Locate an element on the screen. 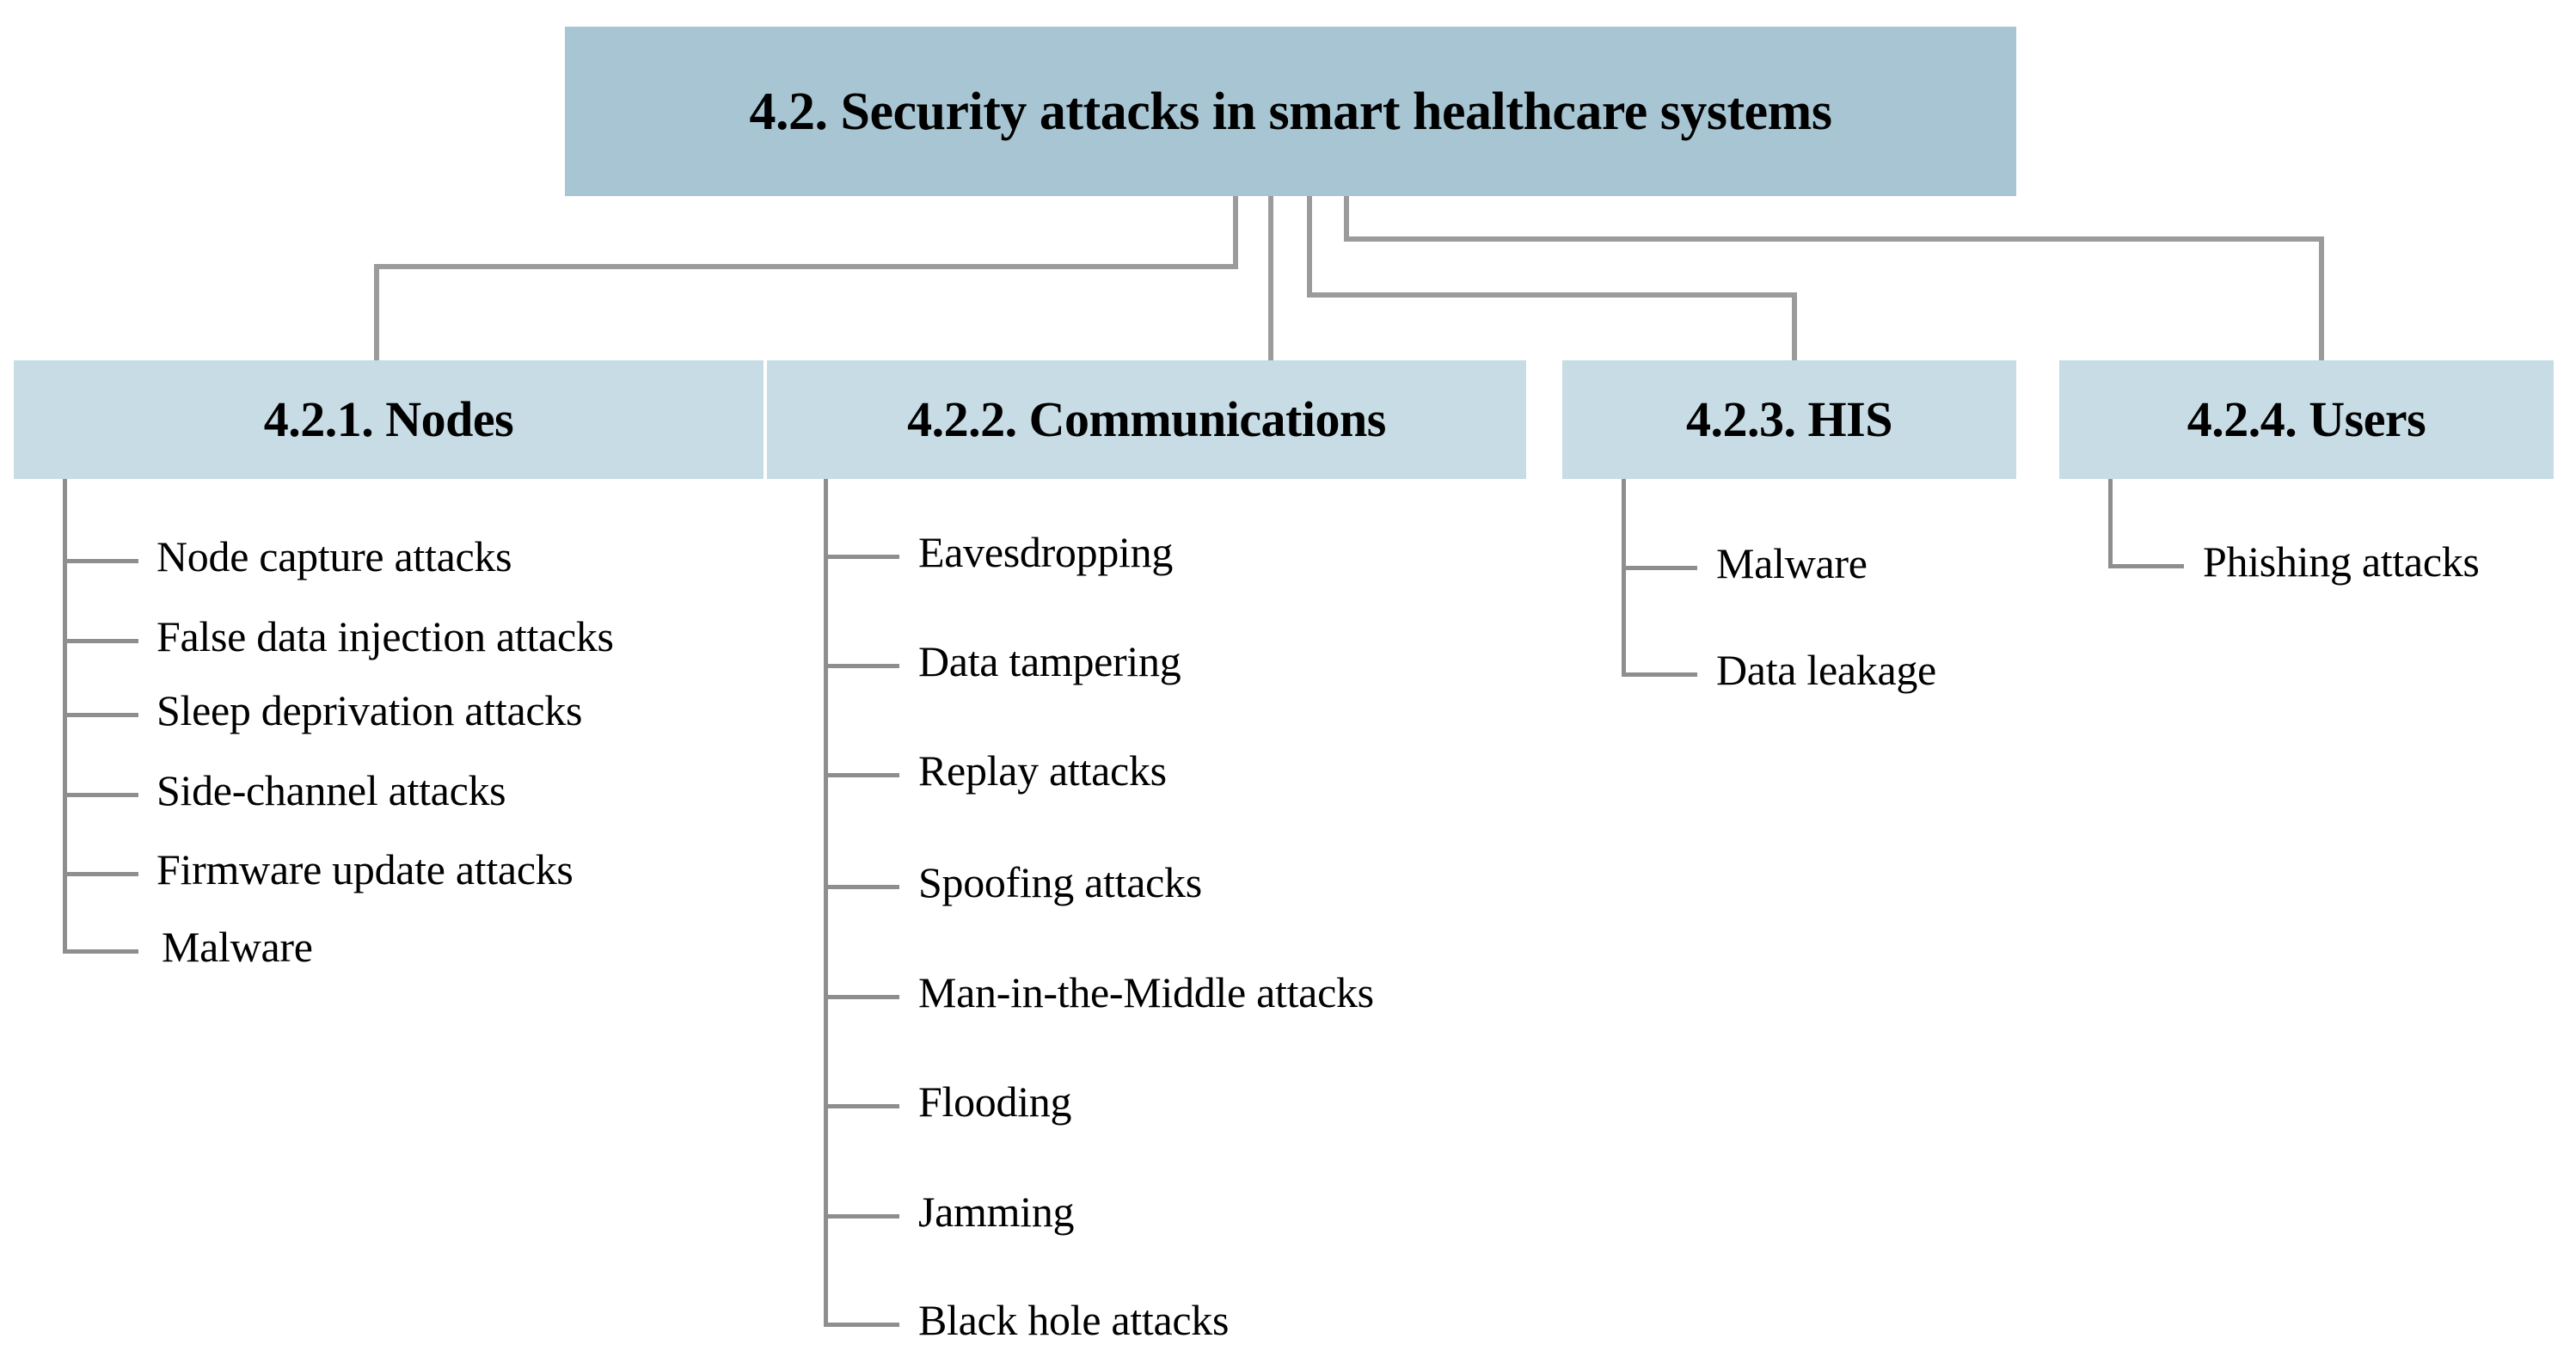 The width and height of the screenshot is (2576, 1369). connector-root-communications is located at coordinates (1270, 279).